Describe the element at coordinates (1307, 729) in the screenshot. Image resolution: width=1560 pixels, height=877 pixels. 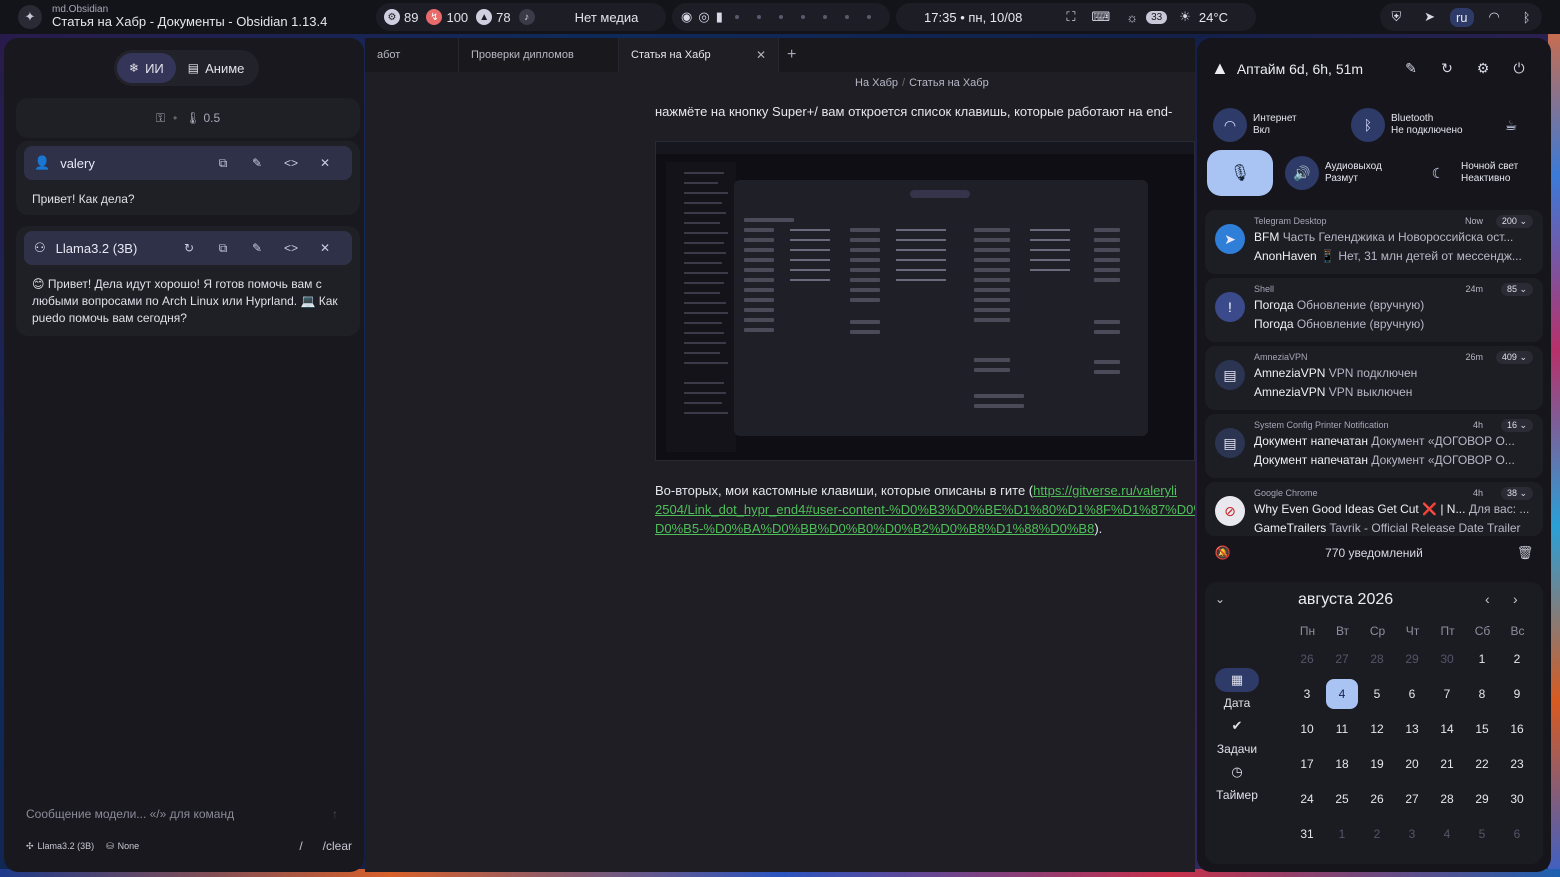
I see `calendar-day: 10` at that location.